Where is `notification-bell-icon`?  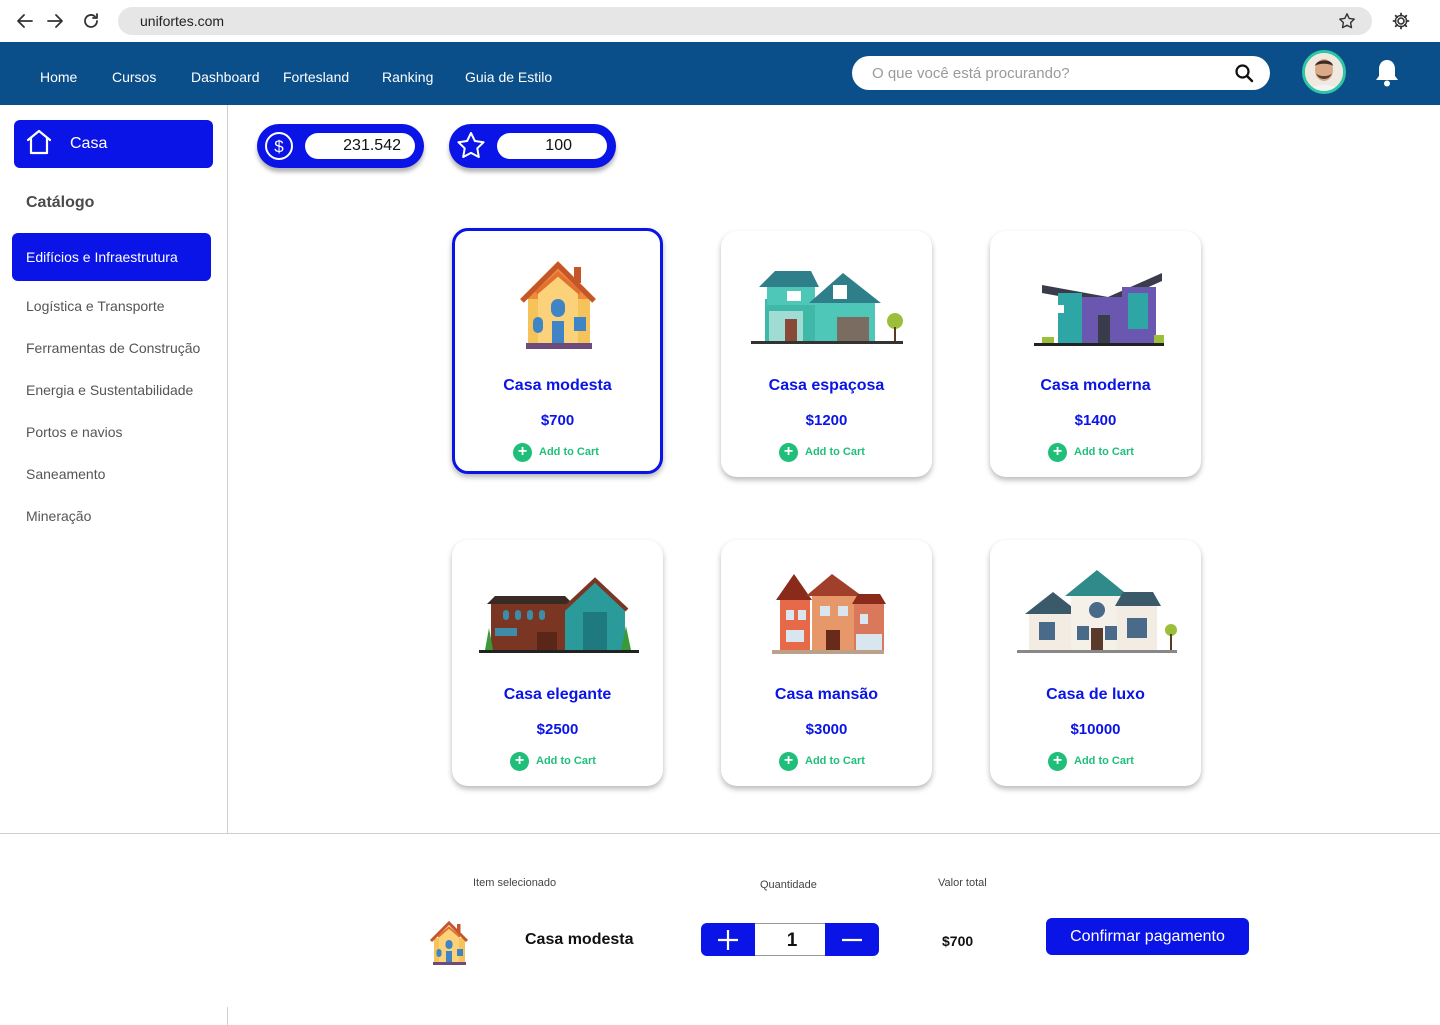 notification-bell-icon is located at coordinates (1387, 73).